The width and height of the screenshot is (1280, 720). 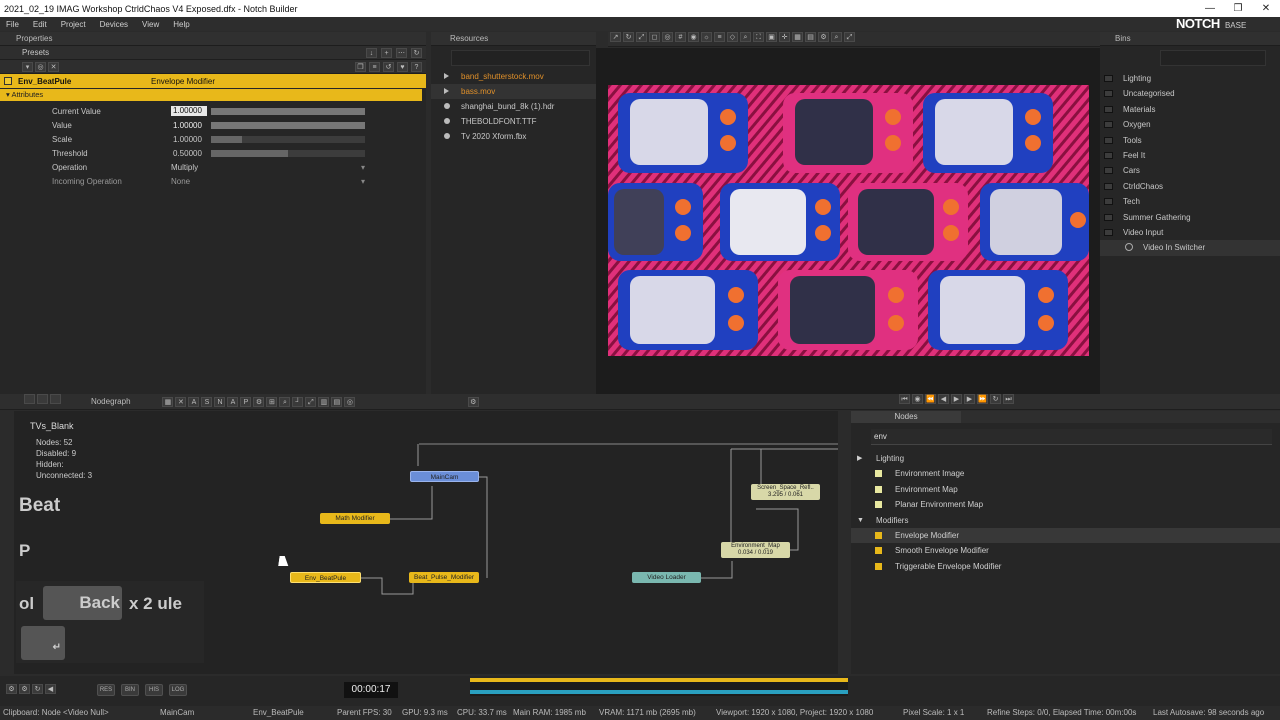 What do you see at coordinates (360, 66) in the screenshot?
I see `copy-icon: ❐` at bounding box center [360, 66].